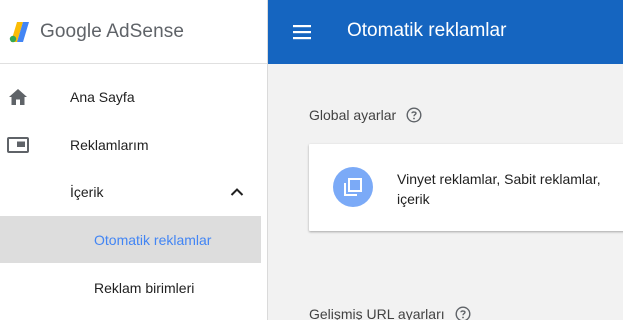 This screenshot has width=623, height=320. Describe the element at coordinates (130, 191) in the screenshot. I see `sidebar-item-content: İçerik` at that location.